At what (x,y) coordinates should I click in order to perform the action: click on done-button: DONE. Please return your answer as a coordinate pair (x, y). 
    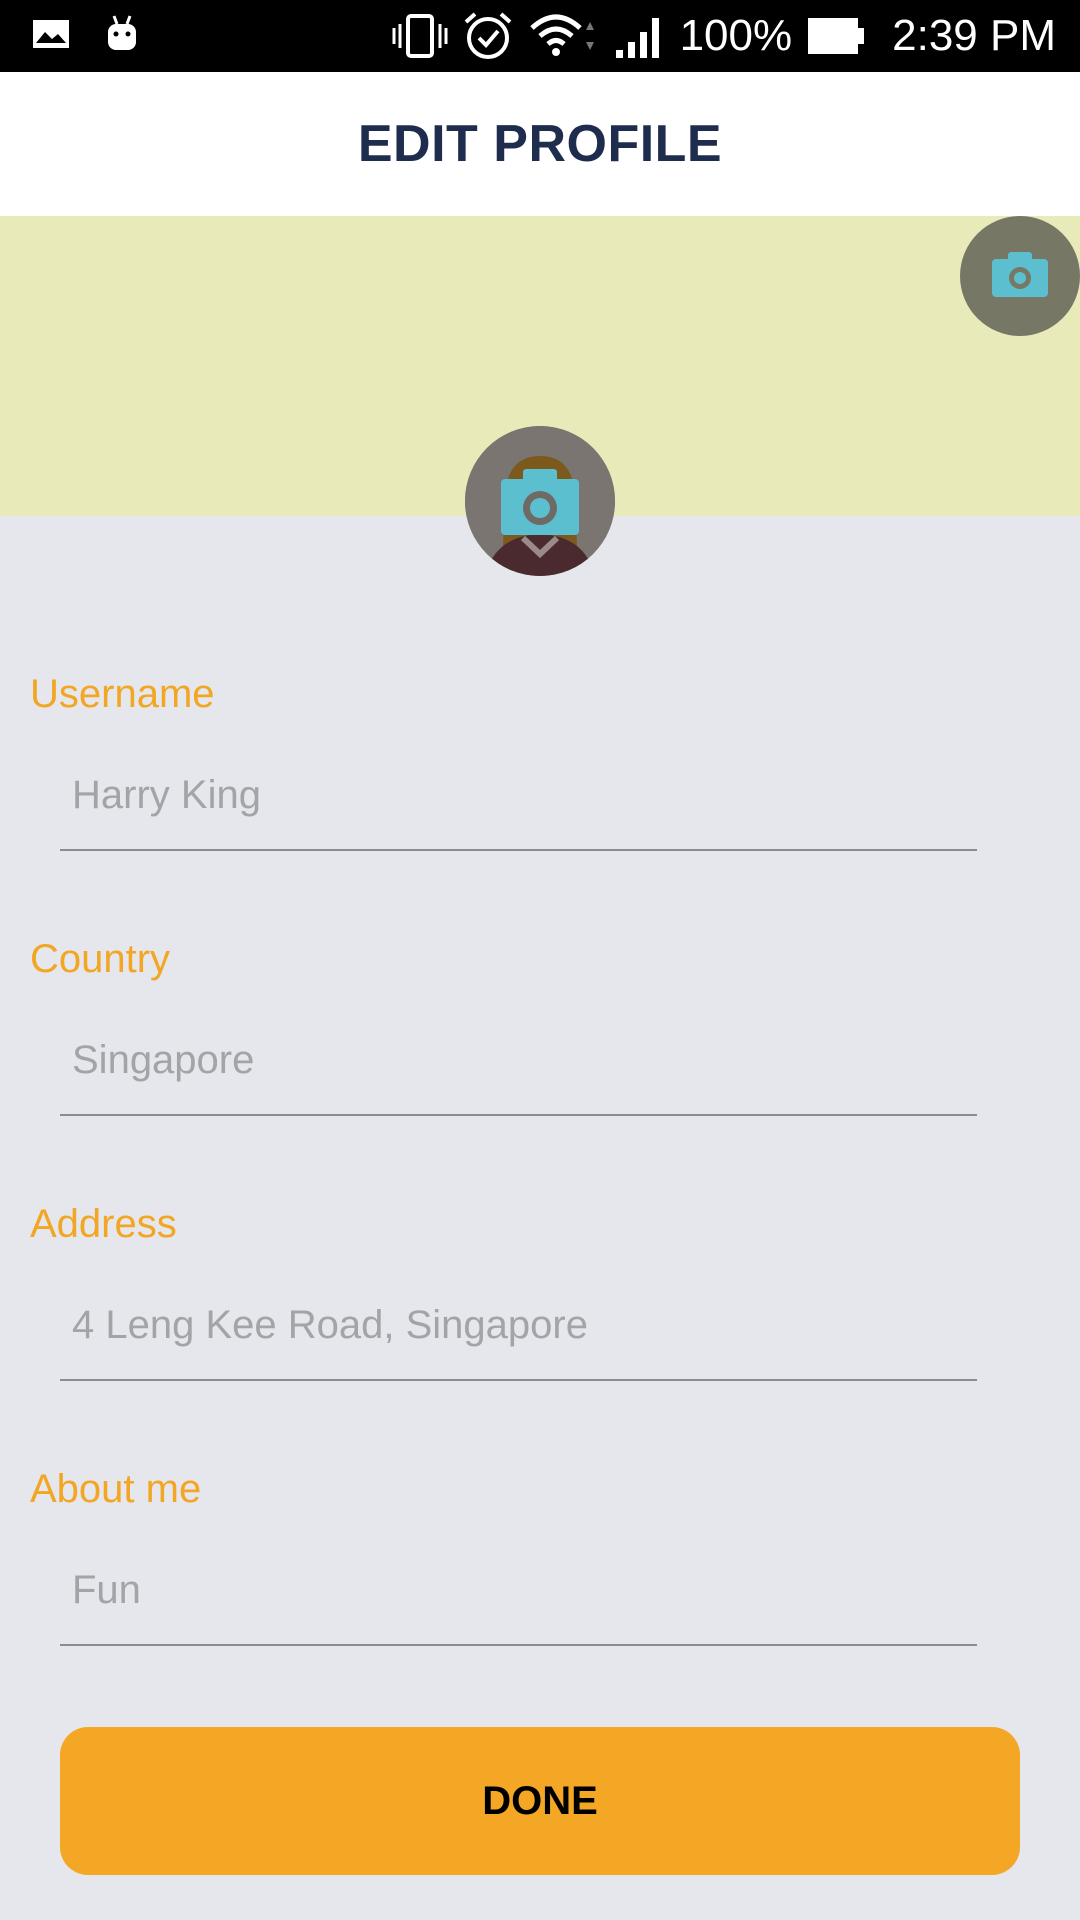
    Looking at the image, I should click on (540, 1801).